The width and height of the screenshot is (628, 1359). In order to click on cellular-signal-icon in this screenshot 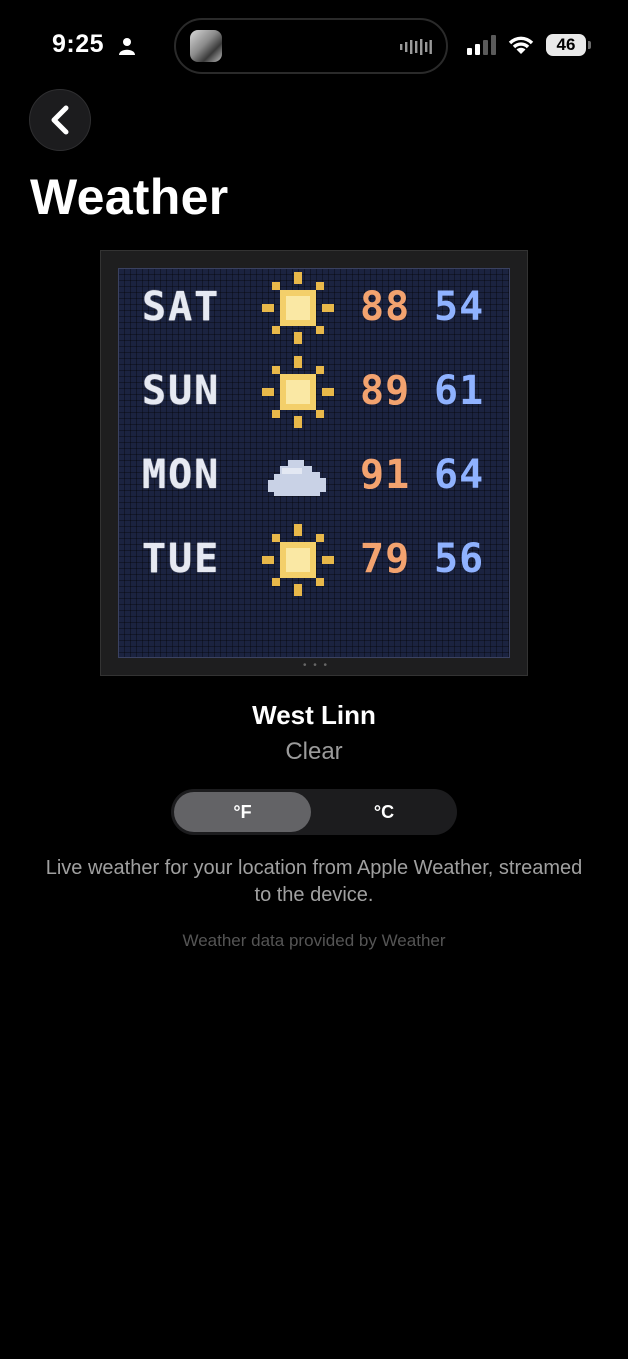, I will do `click(481, 45)`.